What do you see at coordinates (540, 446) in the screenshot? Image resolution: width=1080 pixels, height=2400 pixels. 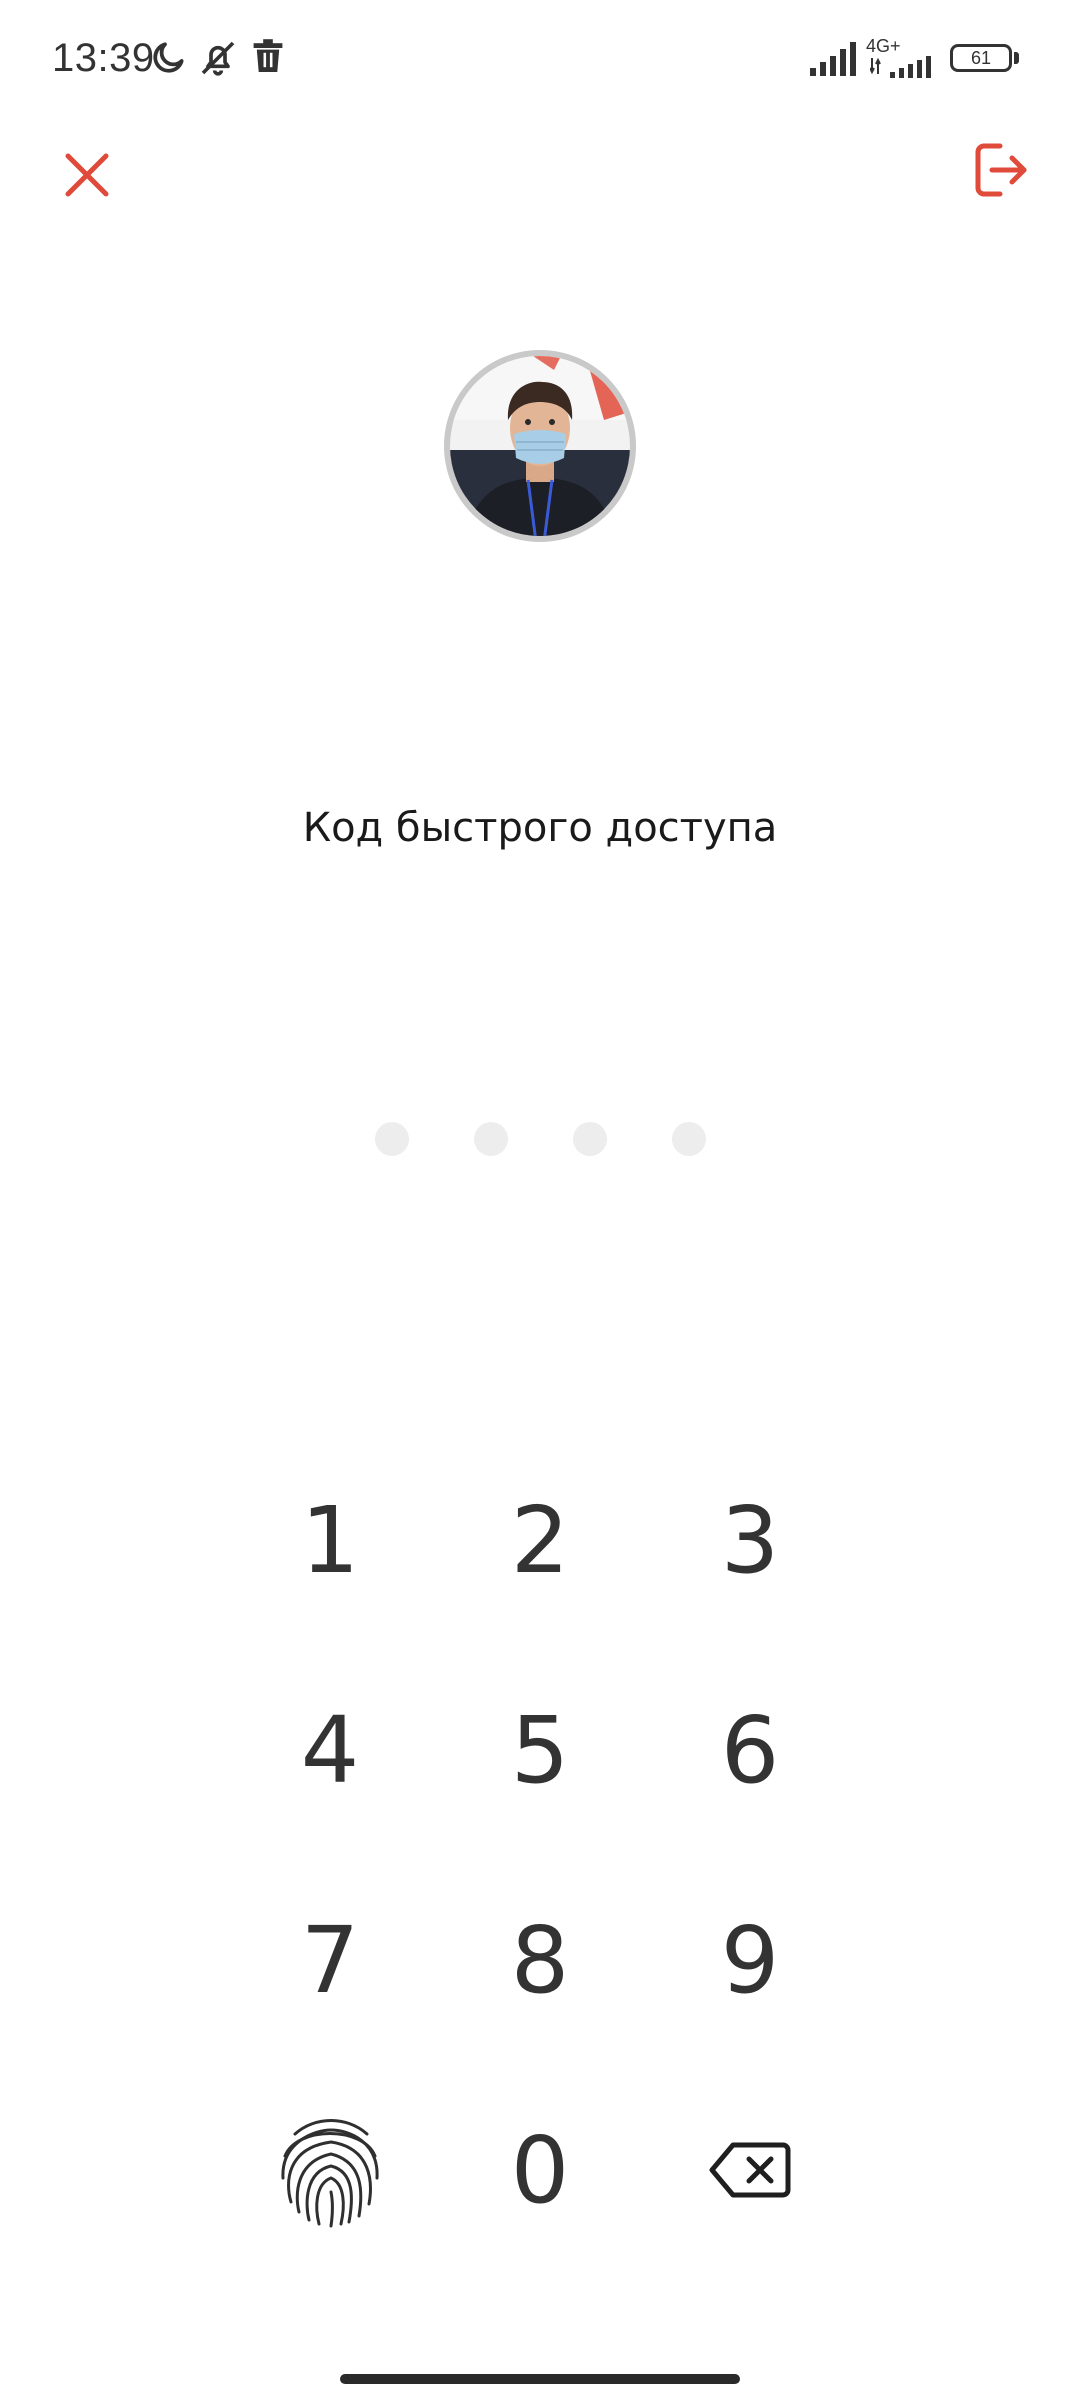 I see `user-avatar` at bounding box center [540, 446].